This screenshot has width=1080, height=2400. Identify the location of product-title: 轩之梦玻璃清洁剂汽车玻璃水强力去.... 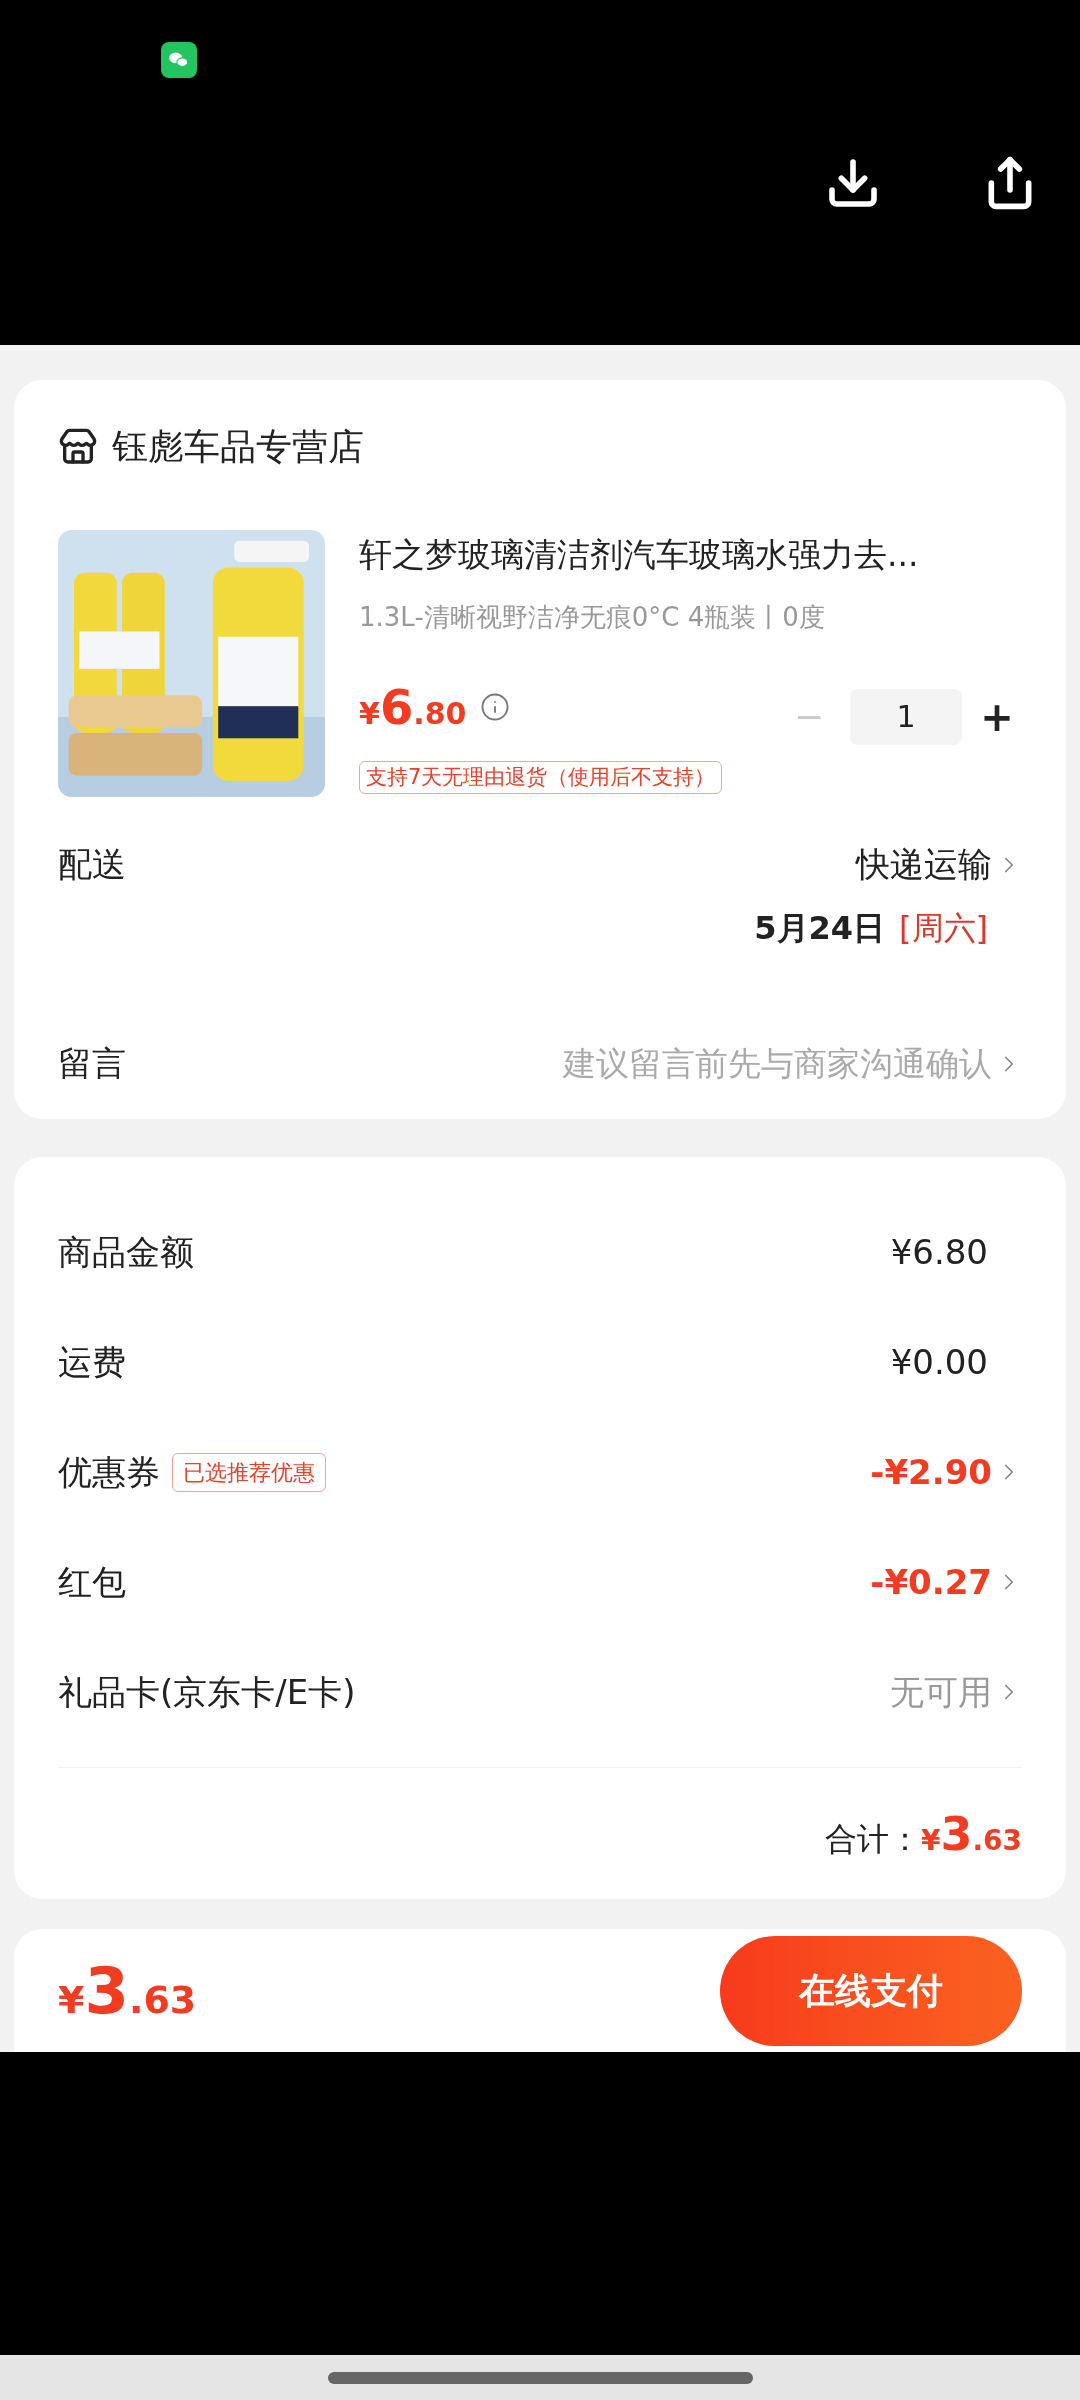
(690, 555).